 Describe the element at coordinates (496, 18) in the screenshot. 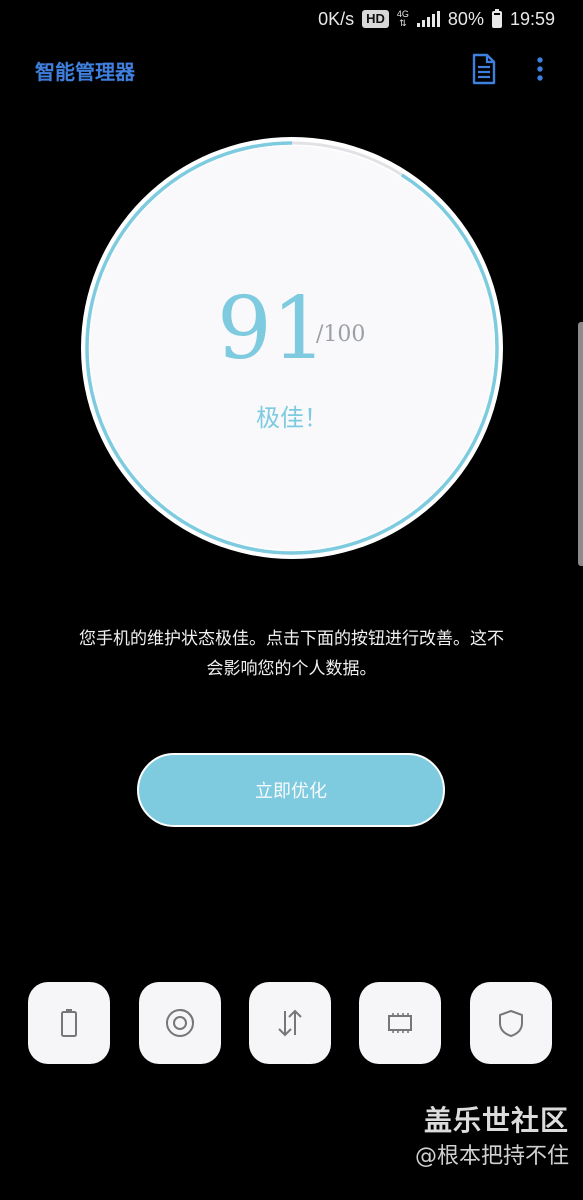

I see `battery-status-icon` at that location.